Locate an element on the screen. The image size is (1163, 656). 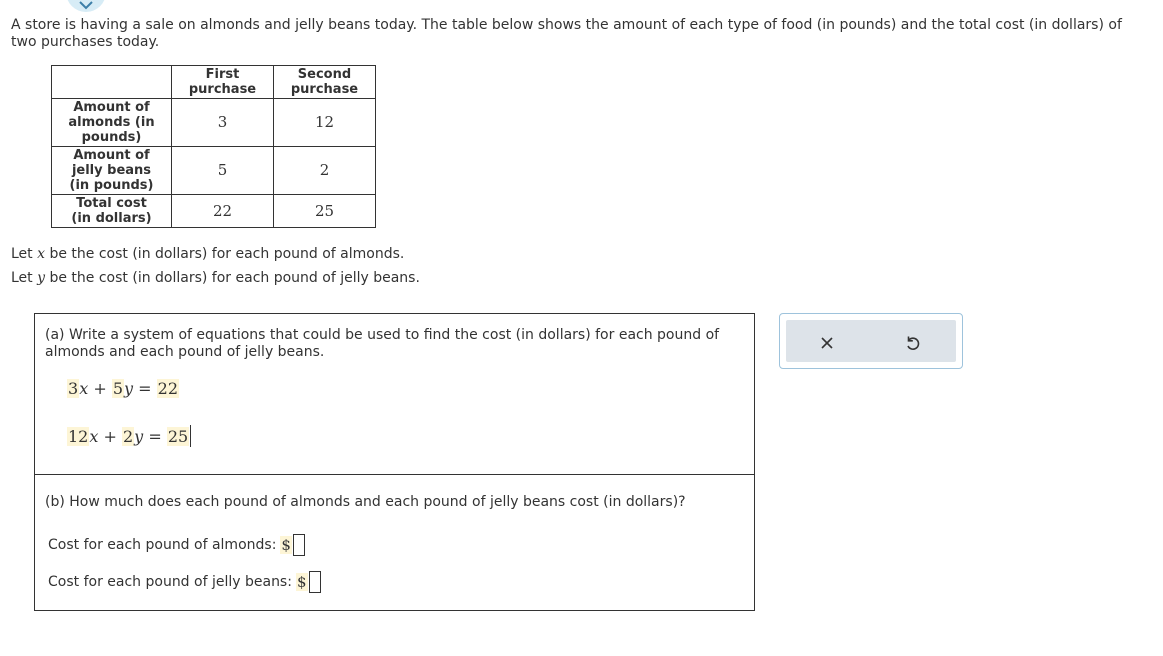
eq2-rhs: 25 is located at coordinates (178, 436).